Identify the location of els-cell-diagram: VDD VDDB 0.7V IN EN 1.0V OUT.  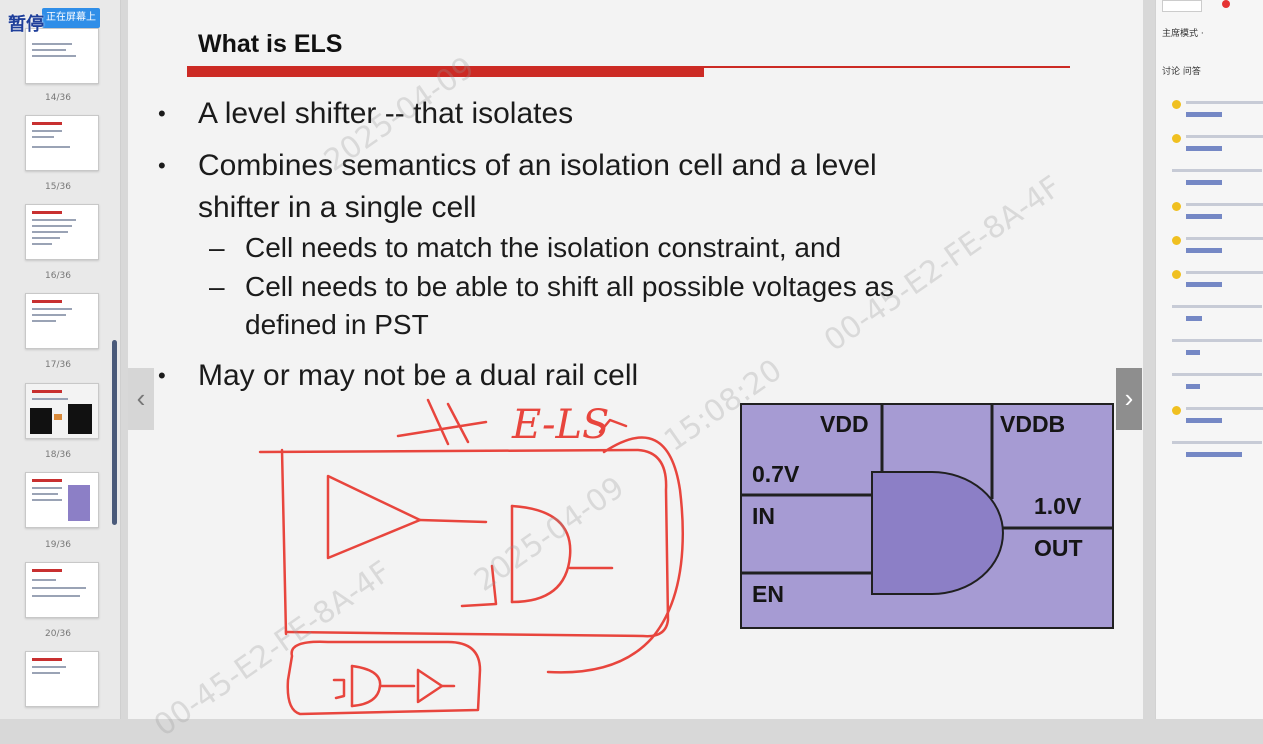
(927, 516).